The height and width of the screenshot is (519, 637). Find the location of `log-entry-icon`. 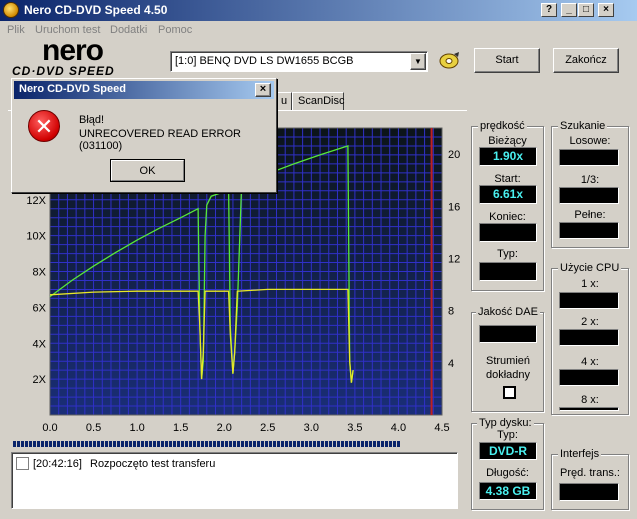

log-entry-icon is located at coordinates (22, 463).